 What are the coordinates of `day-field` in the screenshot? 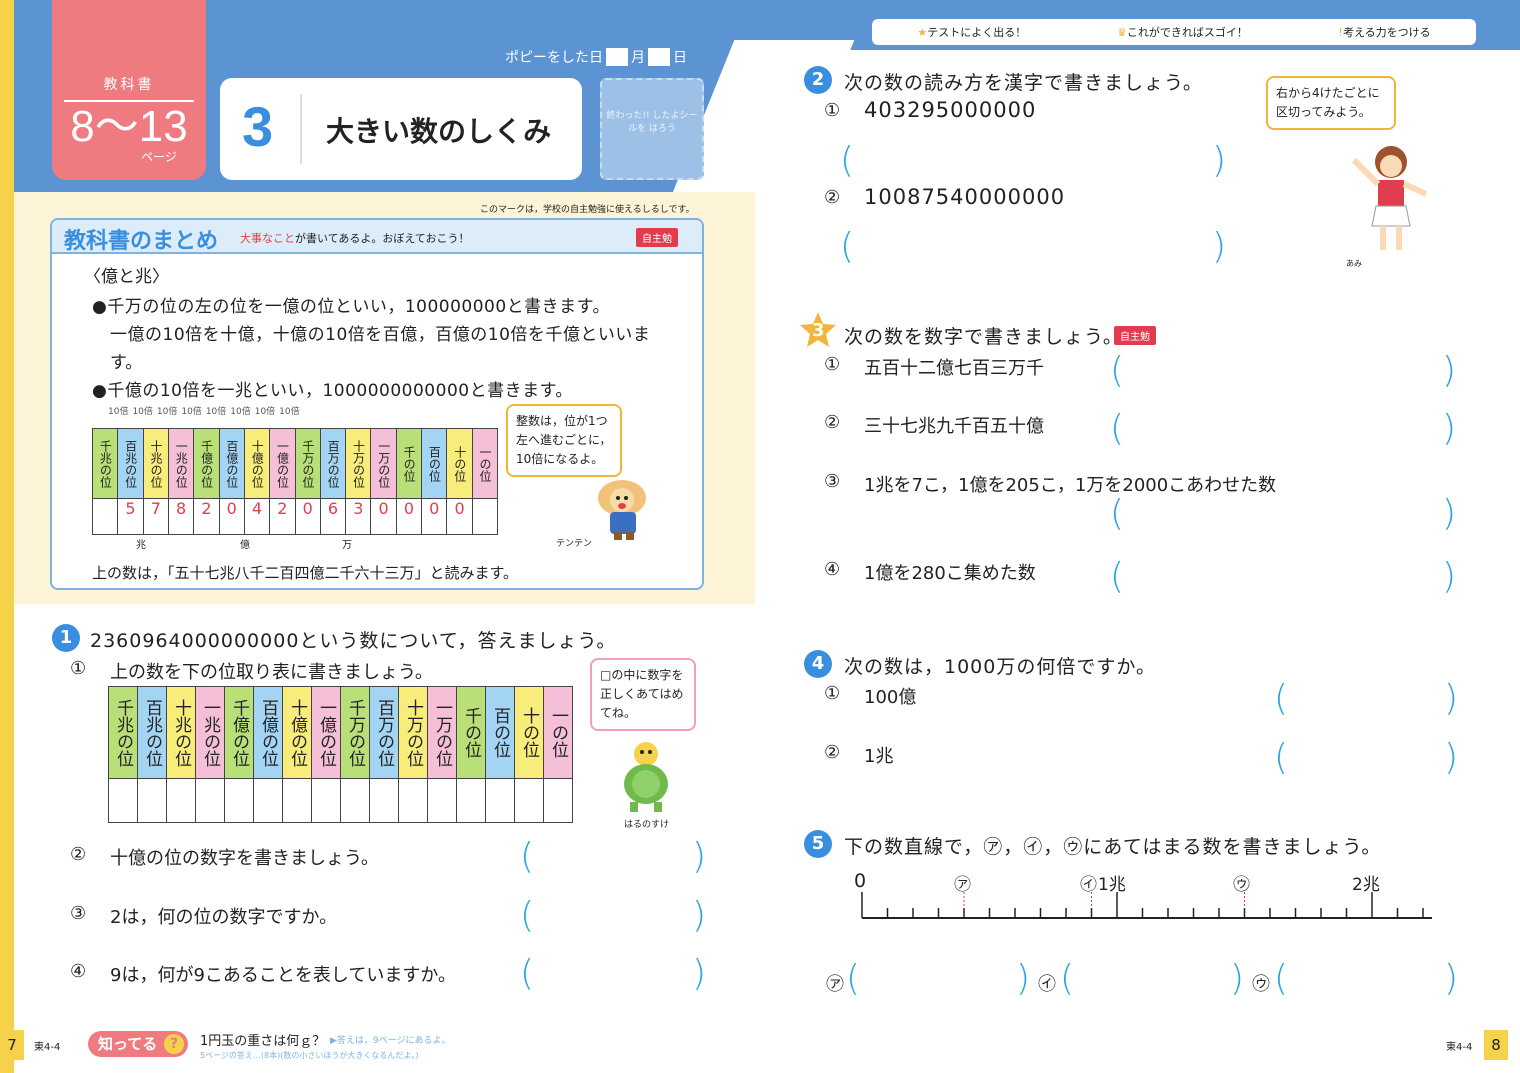 It's located at (659, 57).